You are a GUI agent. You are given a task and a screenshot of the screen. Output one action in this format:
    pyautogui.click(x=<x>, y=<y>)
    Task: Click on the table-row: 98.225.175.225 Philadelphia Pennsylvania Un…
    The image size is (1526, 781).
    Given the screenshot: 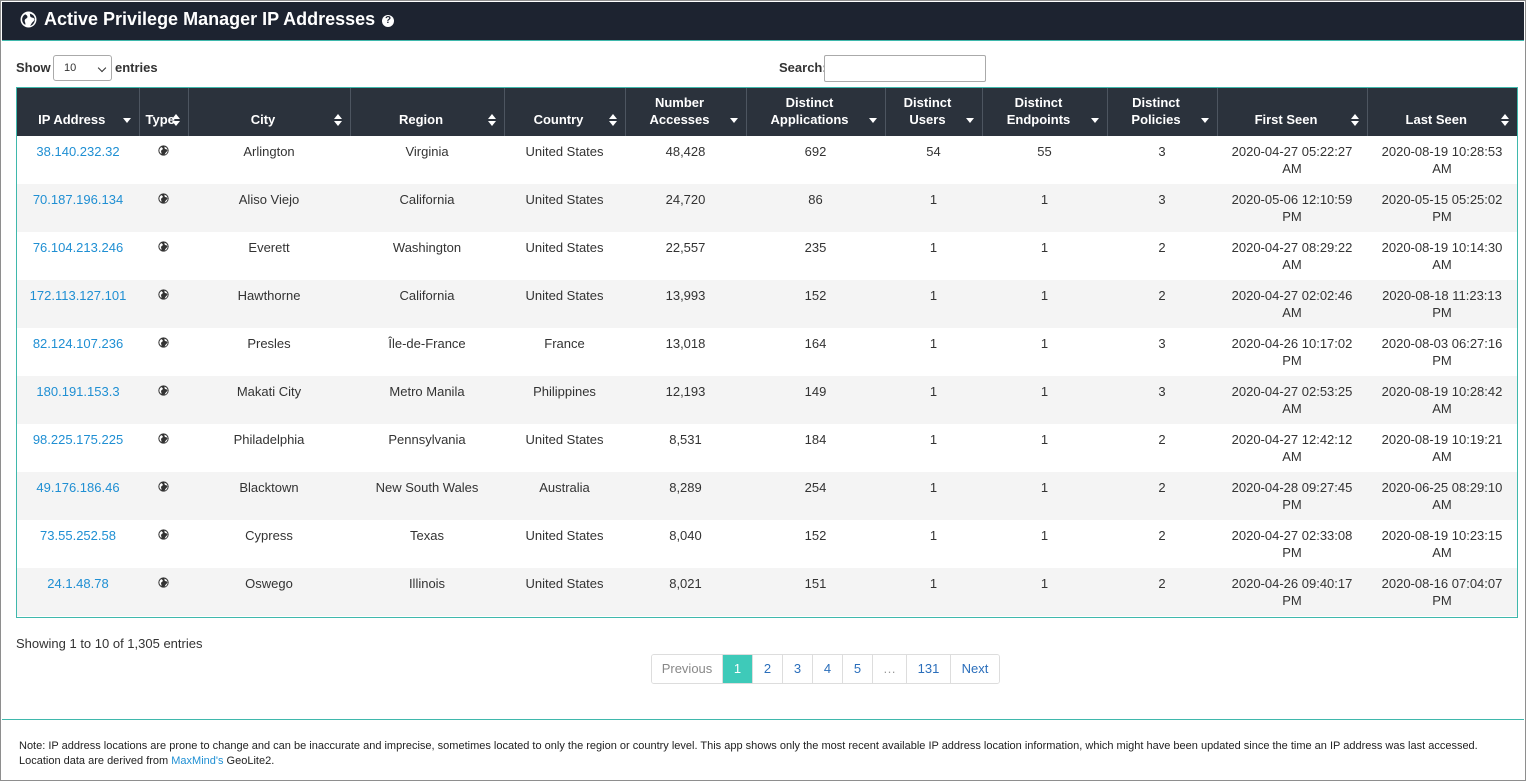 What is the action you would take?
    pyautogui.click(x=767, y=448)
    